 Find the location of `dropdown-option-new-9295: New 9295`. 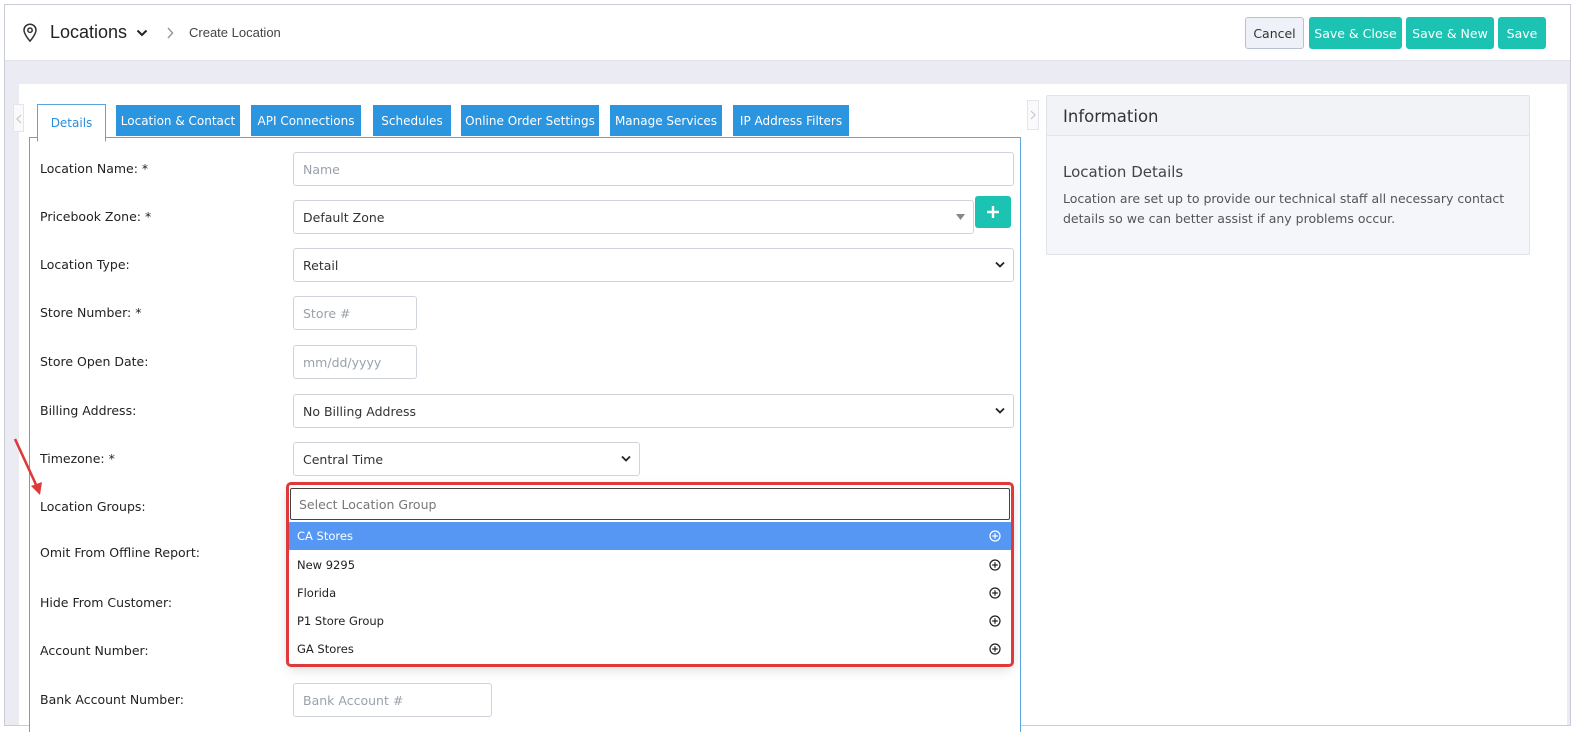

dropdown-option-new-9295: New 9295 is located at coordinates (650, 565).